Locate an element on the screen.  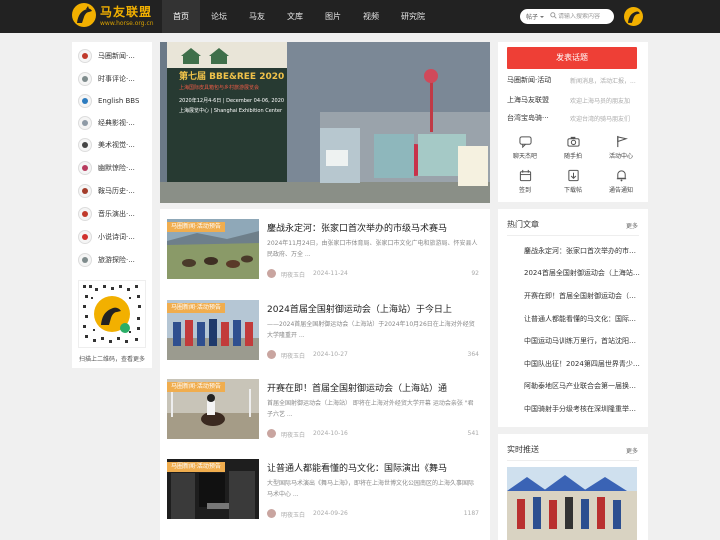
comment-icon is located at coordinates (85, 79).